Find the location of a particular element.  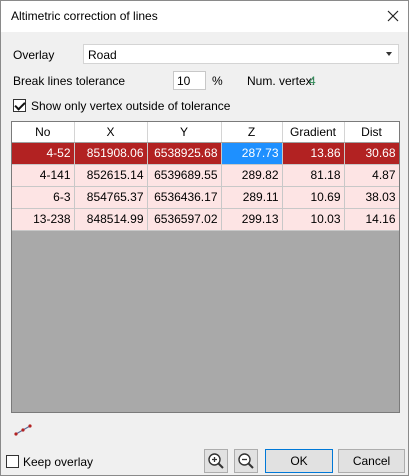

table-cell: 6538925.68 is located at coordinates (184, 153).